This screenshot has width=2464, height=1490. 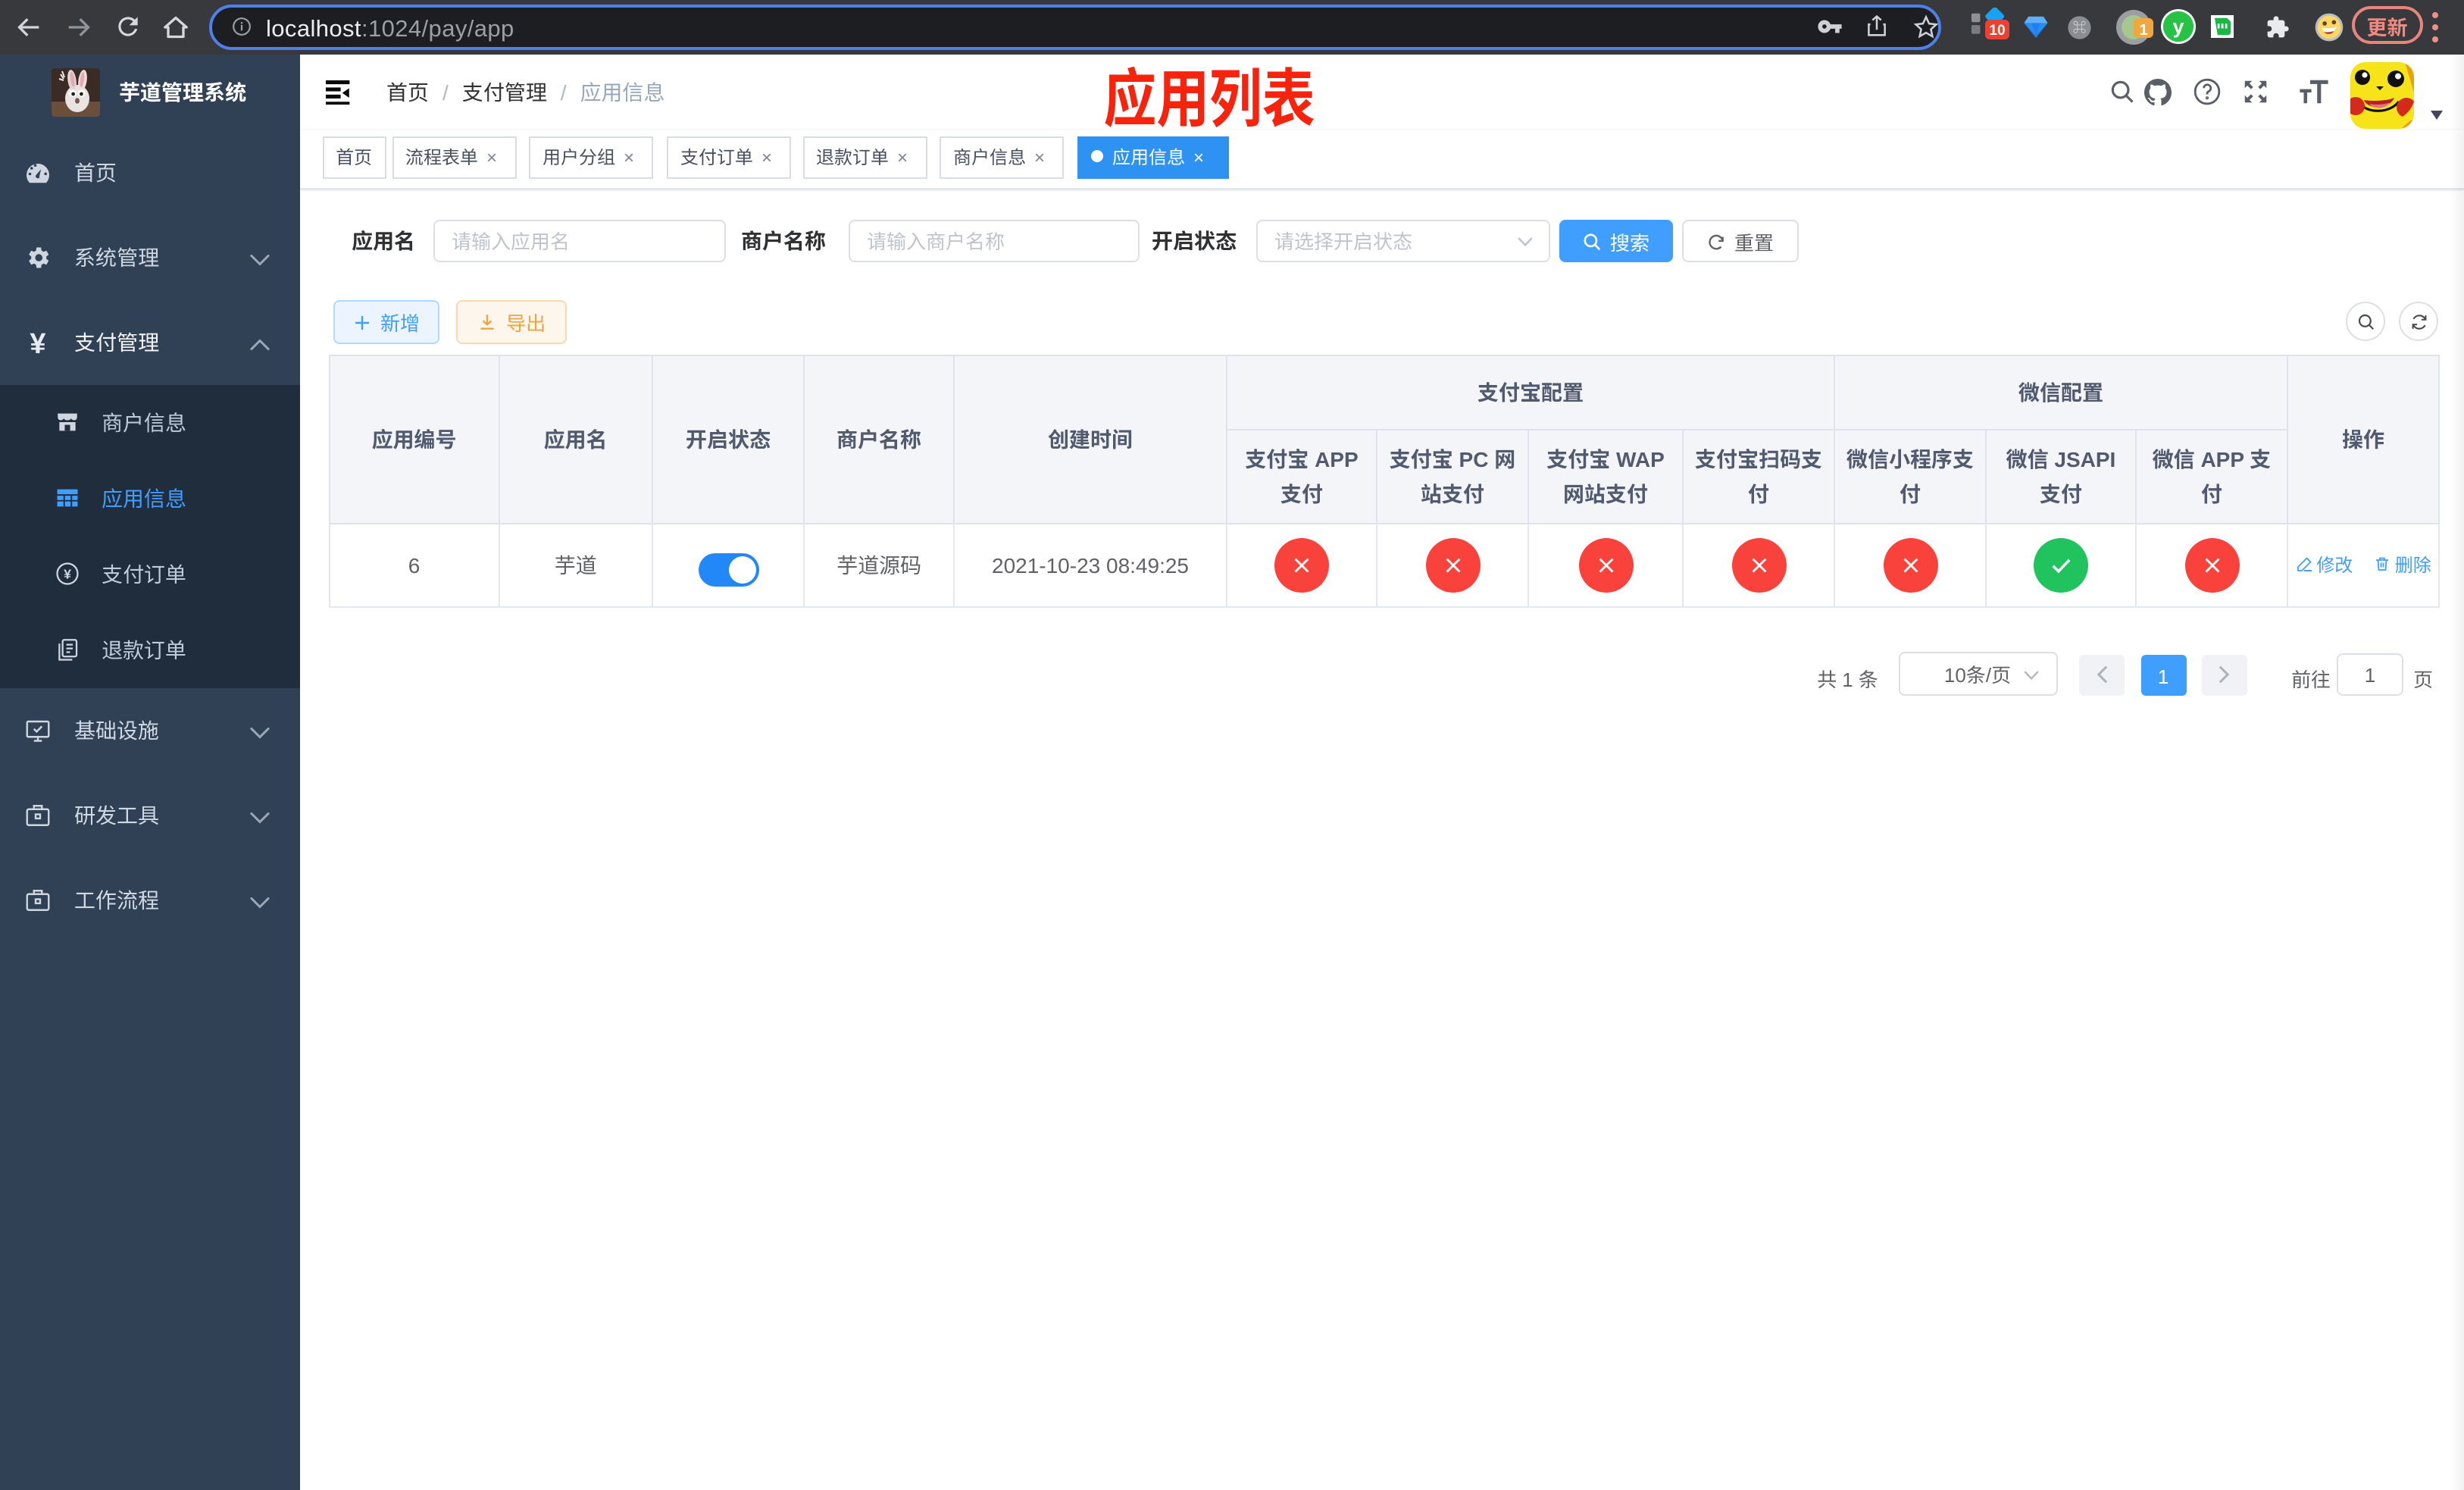 I want to click on svg-text: y, so click(x=2178, y=28).